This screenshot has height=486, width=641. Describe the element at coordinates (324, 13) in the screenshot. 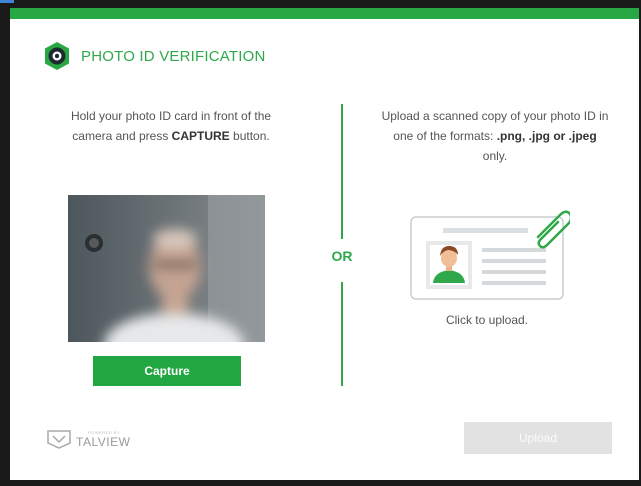

I see `modal-accent-bar` at that location.